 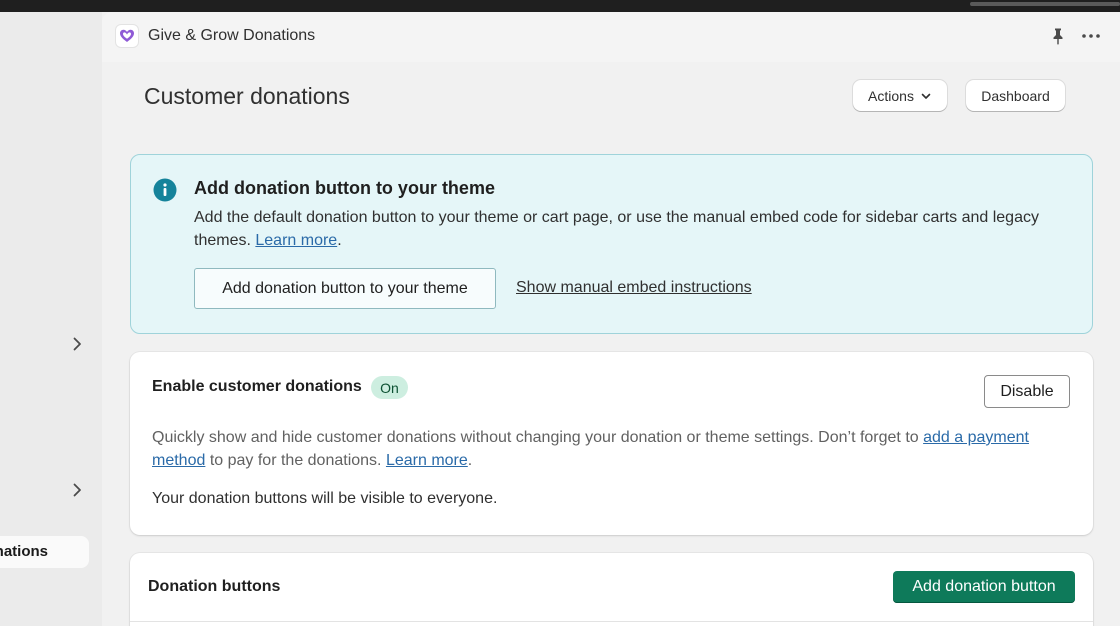 I want to click on page-title: Customer donations, so click(x=247, y=96).